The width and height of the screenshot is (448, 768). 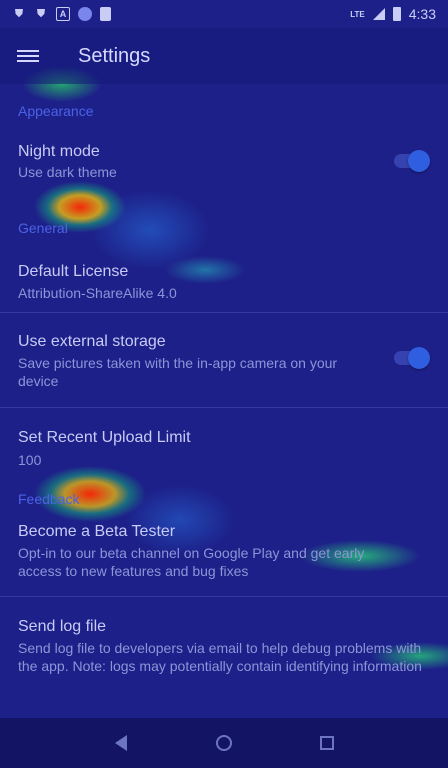 I want to click on back-button, so click(x=121, y=743).